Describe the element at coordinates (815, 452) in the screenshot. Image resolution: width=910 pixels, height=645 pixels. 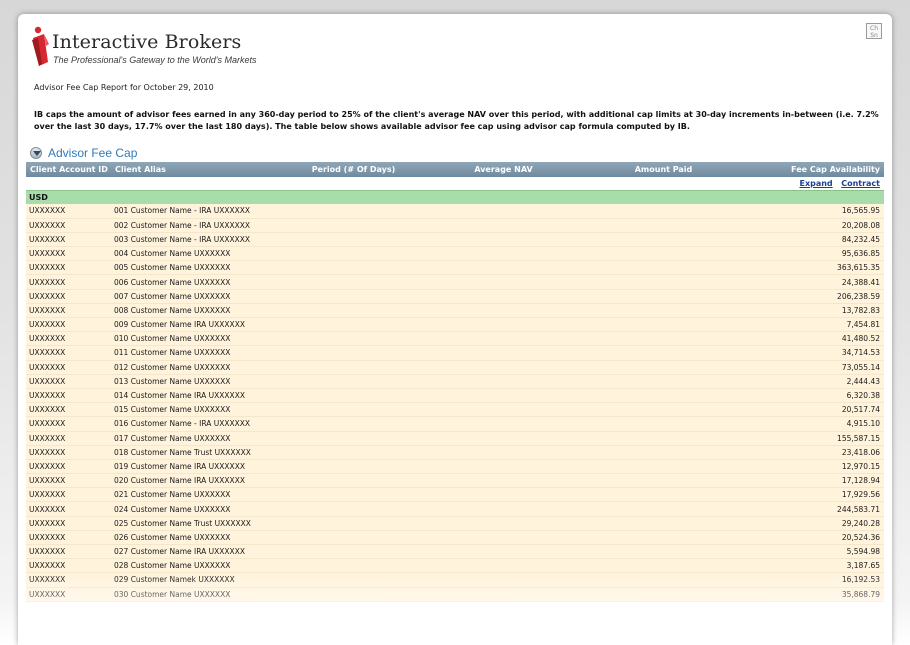
I see `cell-fee-cap: 23,418.06` at that location.